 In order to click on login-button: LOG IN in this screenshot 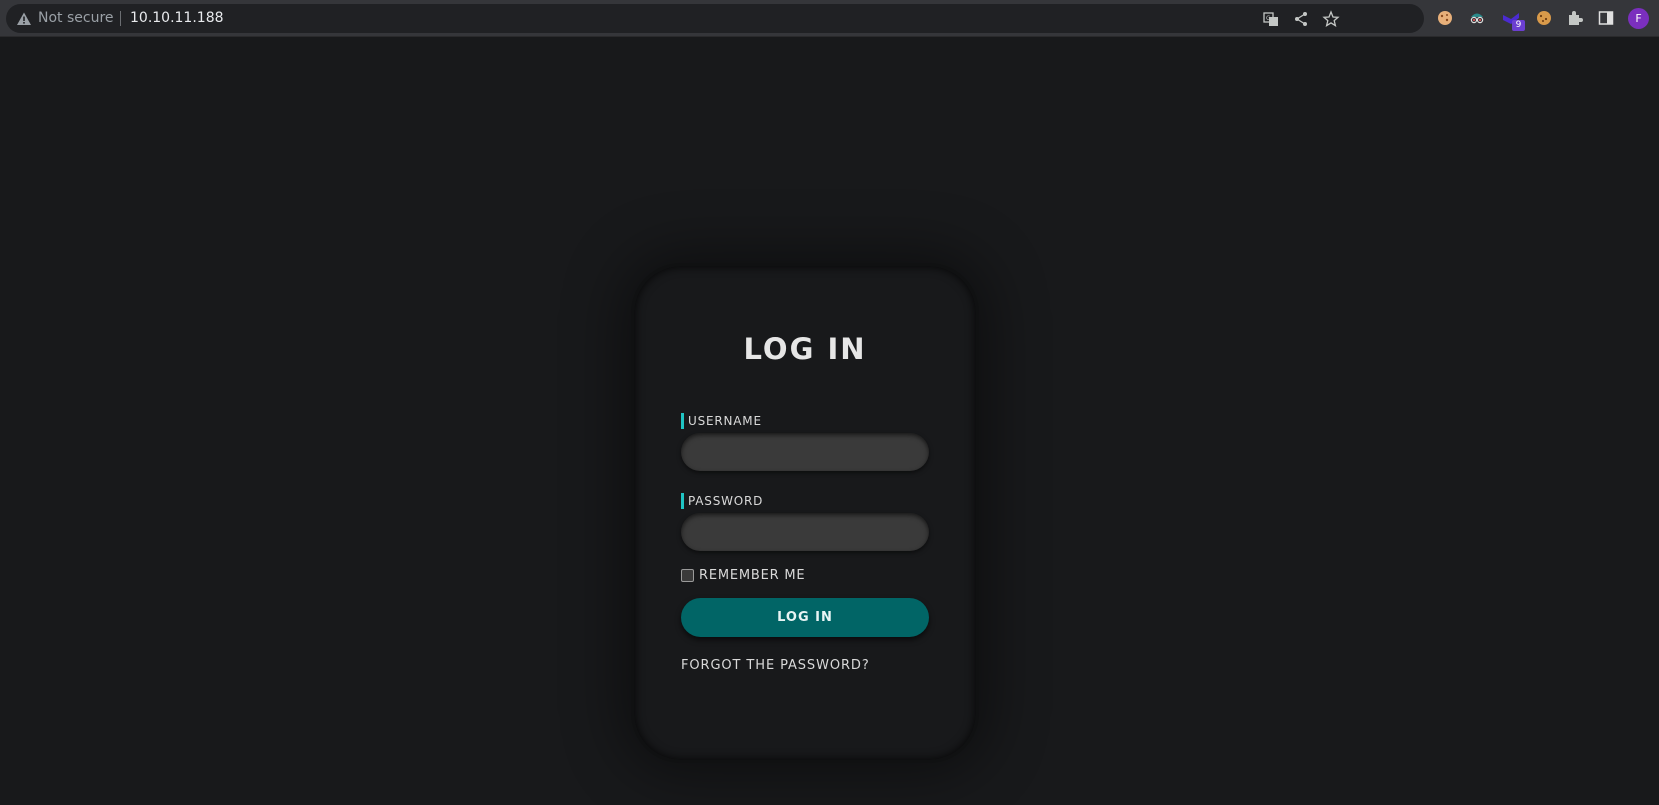, I will do `click(805, 617)`.